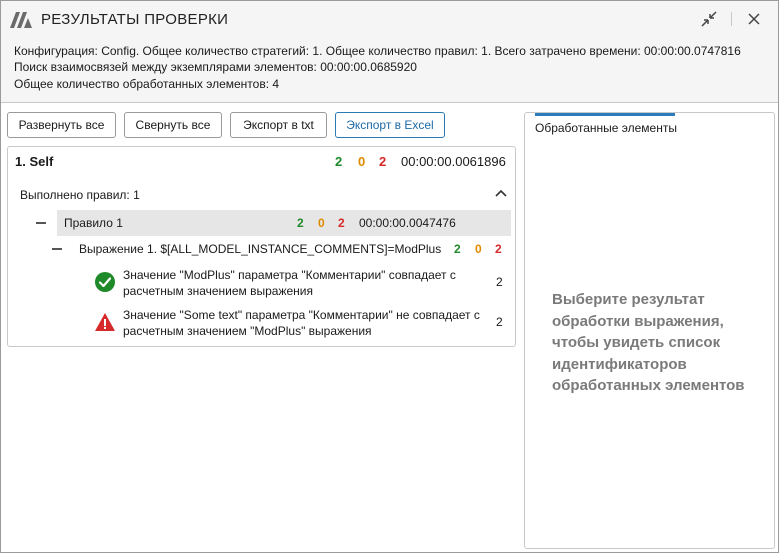 The image size is (779, 553). Describe the element at coordinates (389, 19) in the screenshot. I see `title-bar: РЕЗУЛЬТАТЫ ПРОВЕРКИ` at that location.